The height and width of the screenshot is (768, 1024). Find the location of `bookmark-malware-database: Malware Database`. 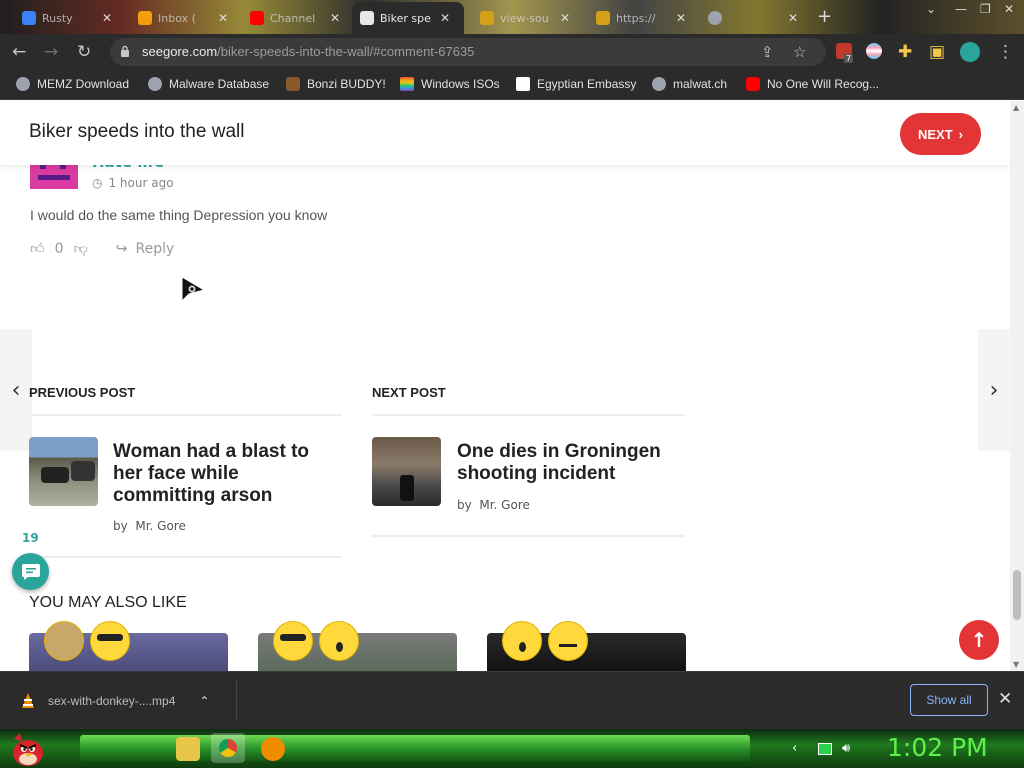

bookmark-malware-database: Malware Database is located at coordinates (208, 84).